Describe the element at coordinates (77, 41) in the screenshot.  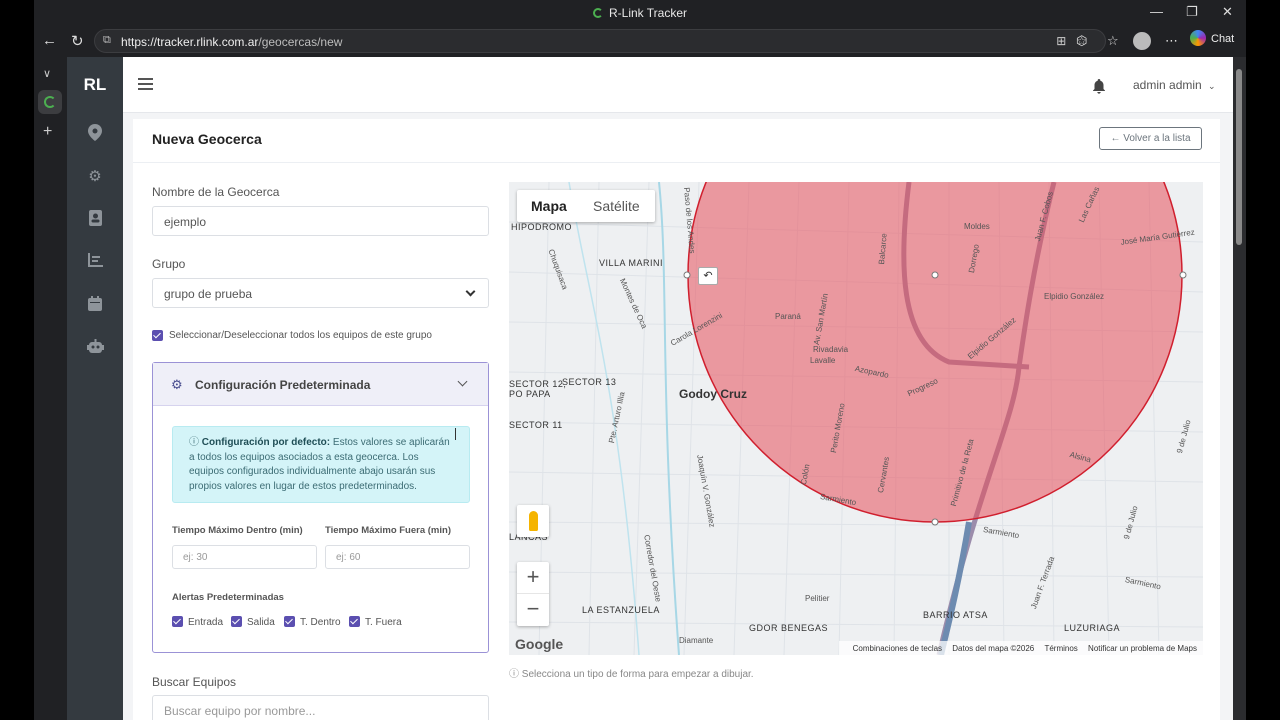
I see `reload-icon: ↻` at that location.